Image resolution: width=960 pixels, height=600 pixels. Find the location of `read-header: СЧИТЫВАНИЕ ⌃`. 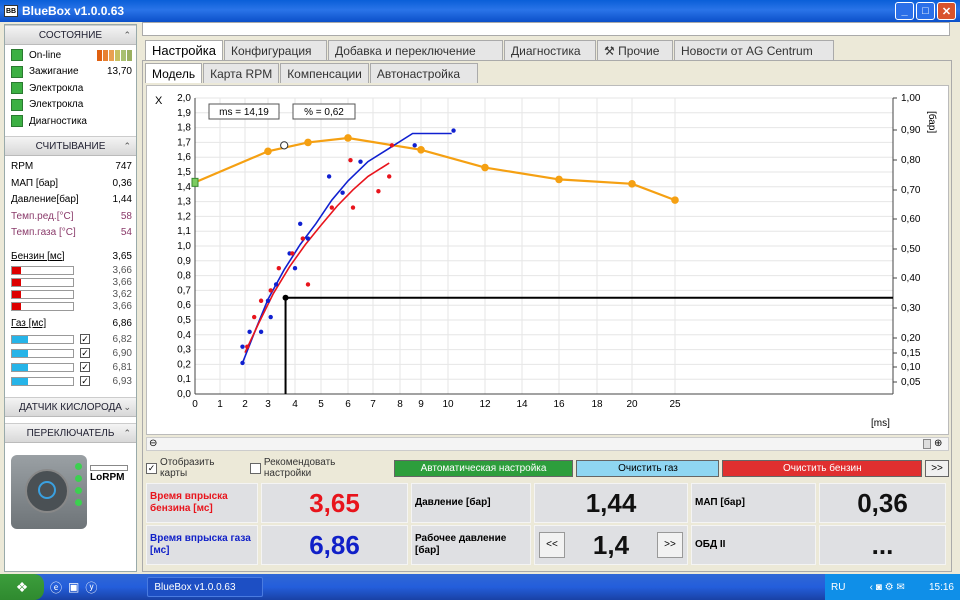

read-header: СЧИТЫВАНИЕ ⌃ is located at coordinates (70, 145).